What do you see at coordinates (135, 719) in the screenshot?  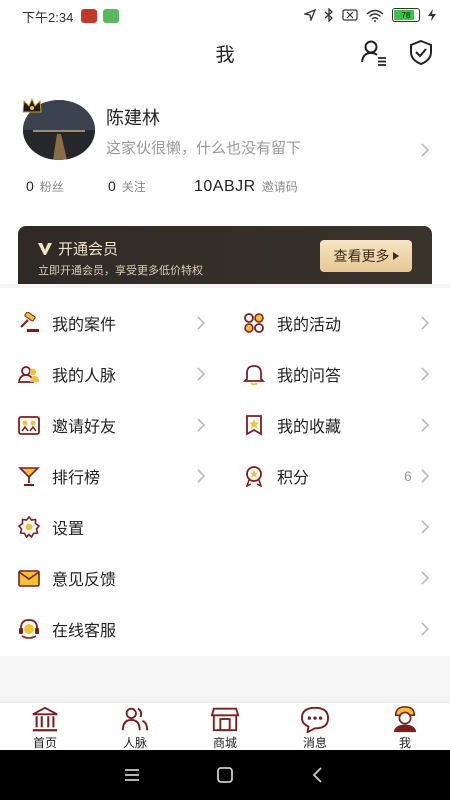 I see `people-icon` at bounding box center [135, 719].